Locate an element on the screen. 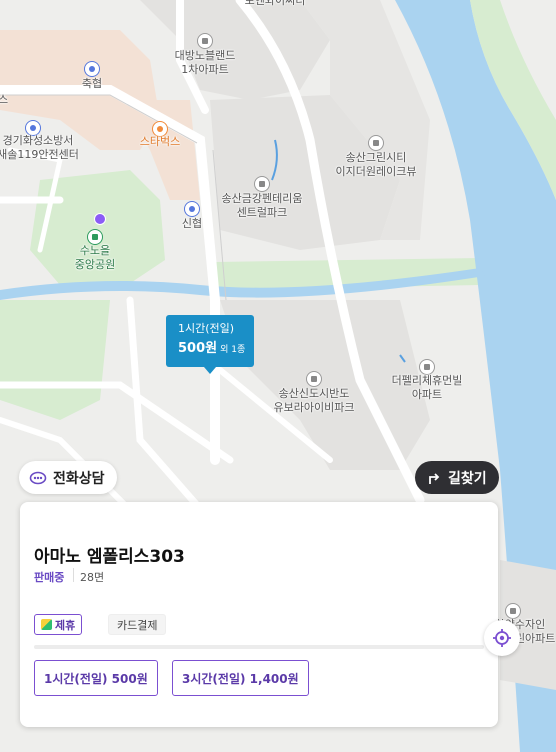 The width and height of the screenshot is (556, 752). fee-option-3h: 3시간(전일) 1,400원 is located at coordinates (240, 678).